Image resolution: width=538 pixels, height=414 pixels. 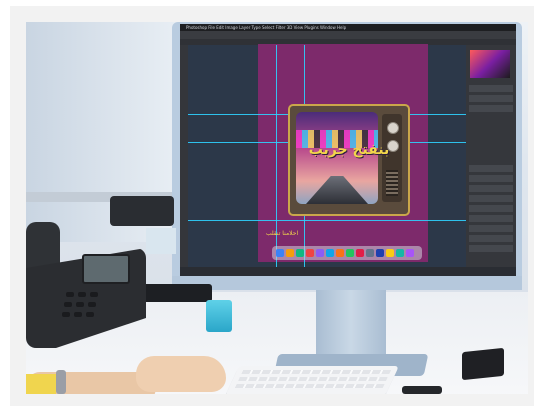 I want to click on tablet-device, so click(x=142, y=211).